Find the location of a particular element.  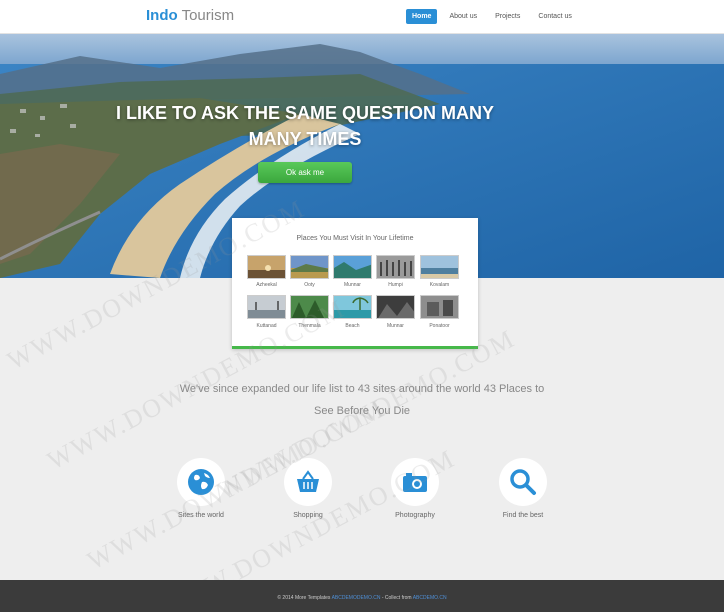

logo-light-text: Tourism is located at coordinates (208, 15).